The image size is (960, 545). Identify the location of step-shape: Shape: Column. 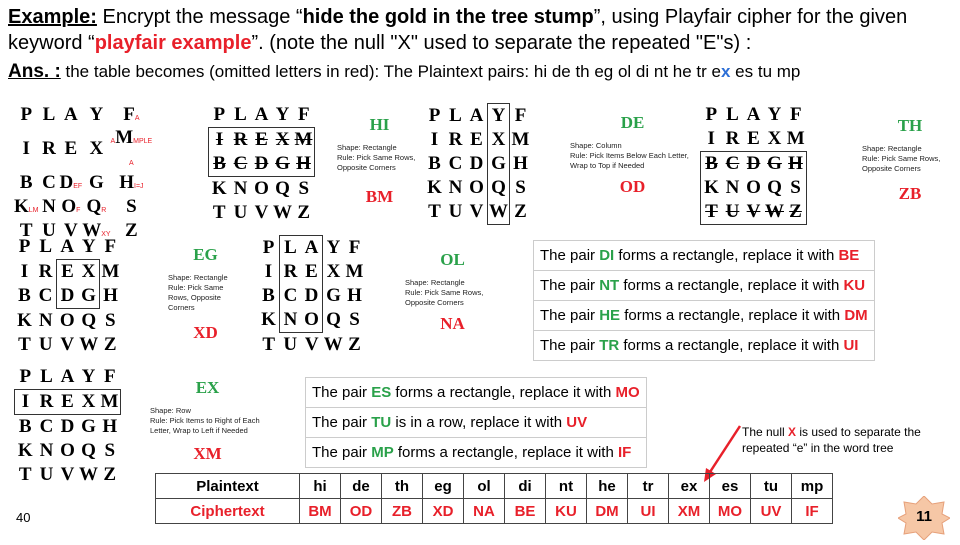
(596, 145).